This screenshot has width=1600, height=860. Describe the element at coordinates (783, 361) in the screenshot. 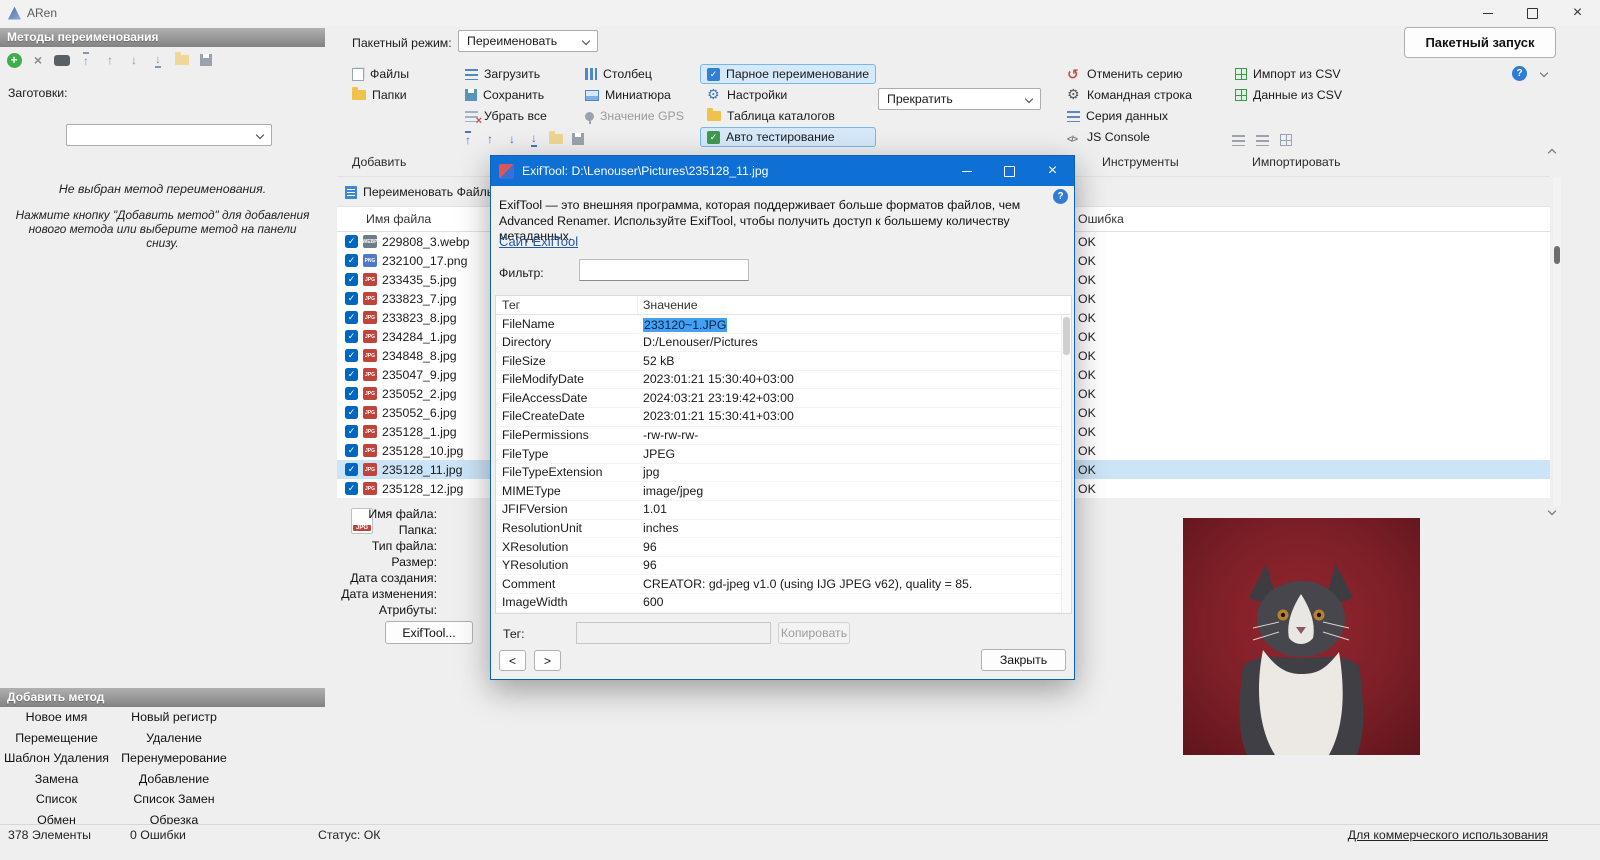

I see `exif-row: FileSize 52 kB` at that location.